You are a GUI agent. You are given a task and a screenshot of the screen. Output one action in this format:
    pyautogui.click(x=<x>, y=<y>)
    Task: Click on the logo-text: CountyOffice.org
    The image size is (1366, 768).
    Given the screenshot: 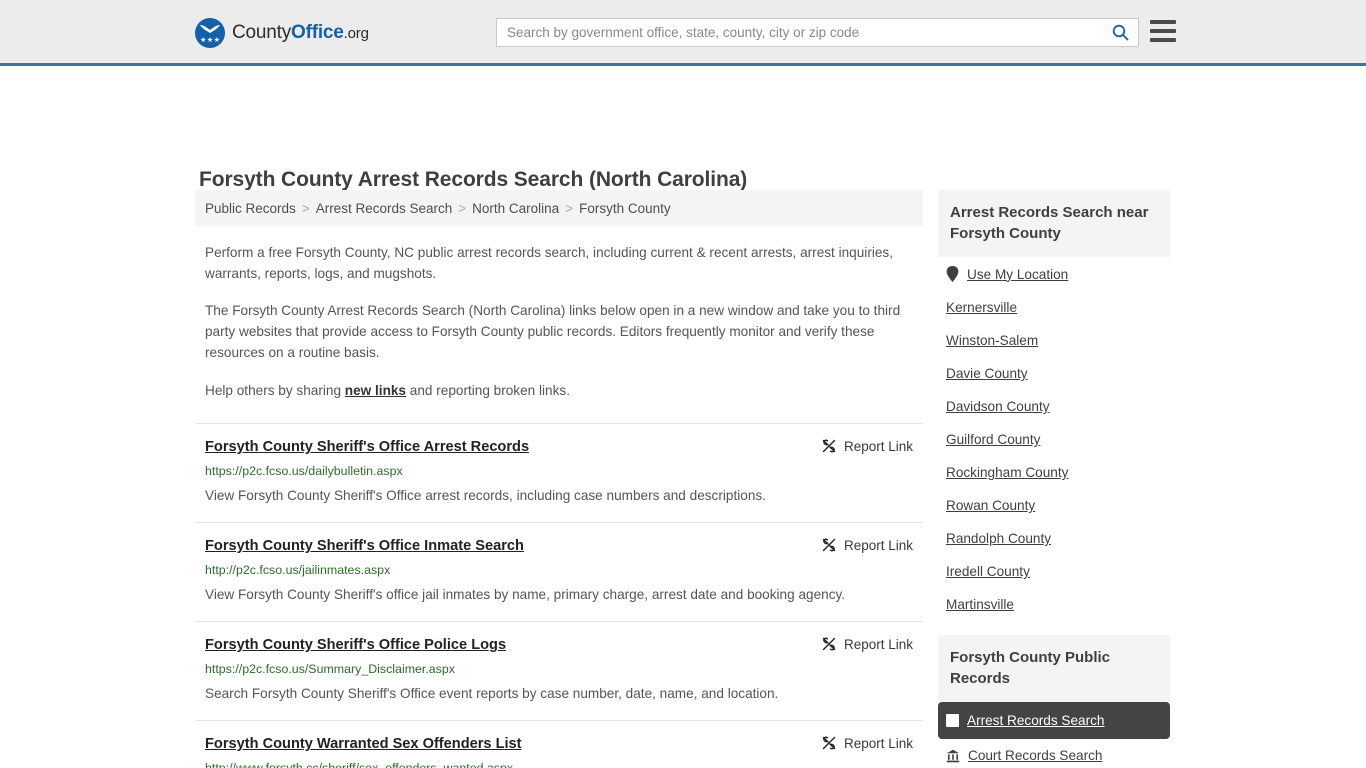 What is the action you would take?
    pyautogui.click(x=300, y=33)
    